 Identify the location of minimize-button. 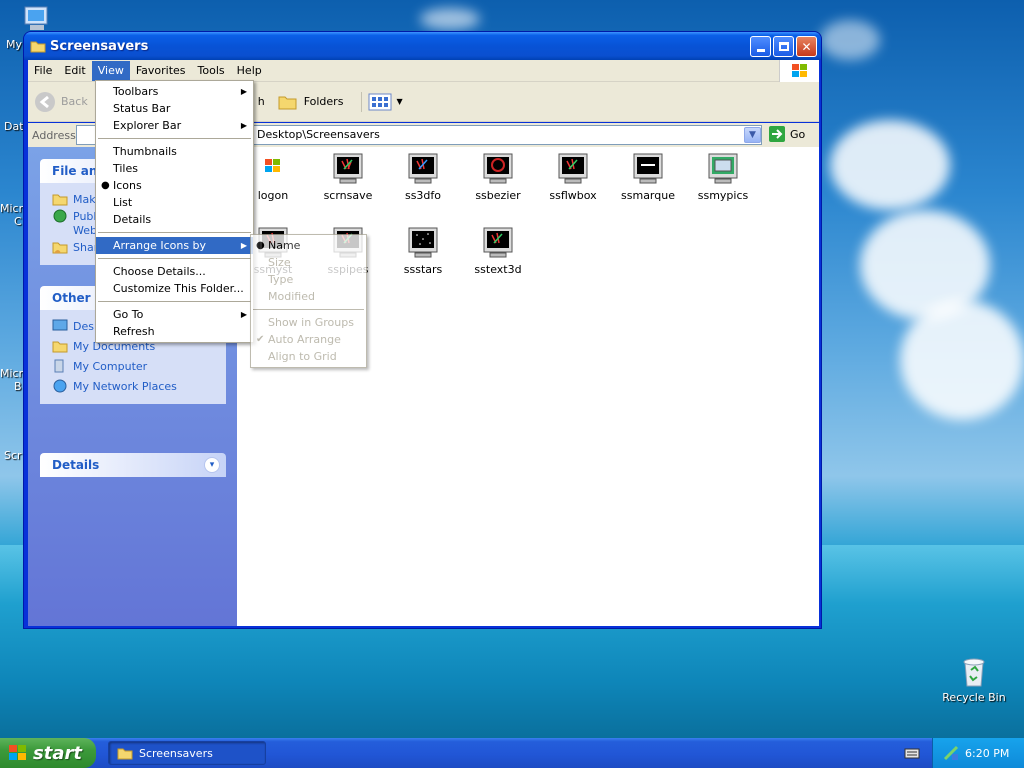
(760, 46).